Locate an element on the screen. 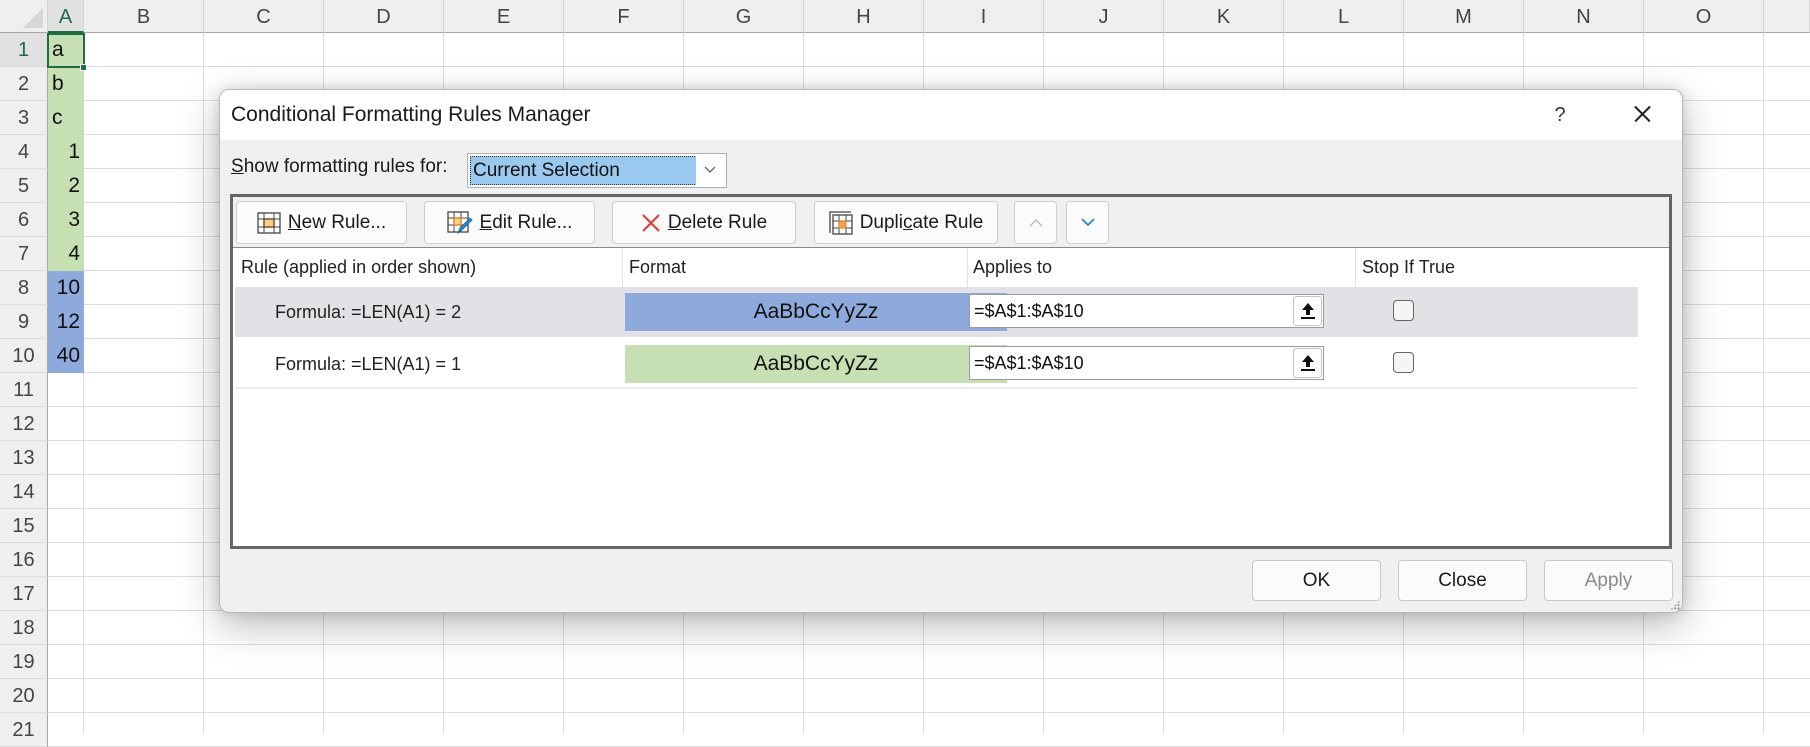 This screenshot has height=747, width=1810. row-header-11: 11 is located at coordinates (24, 390).